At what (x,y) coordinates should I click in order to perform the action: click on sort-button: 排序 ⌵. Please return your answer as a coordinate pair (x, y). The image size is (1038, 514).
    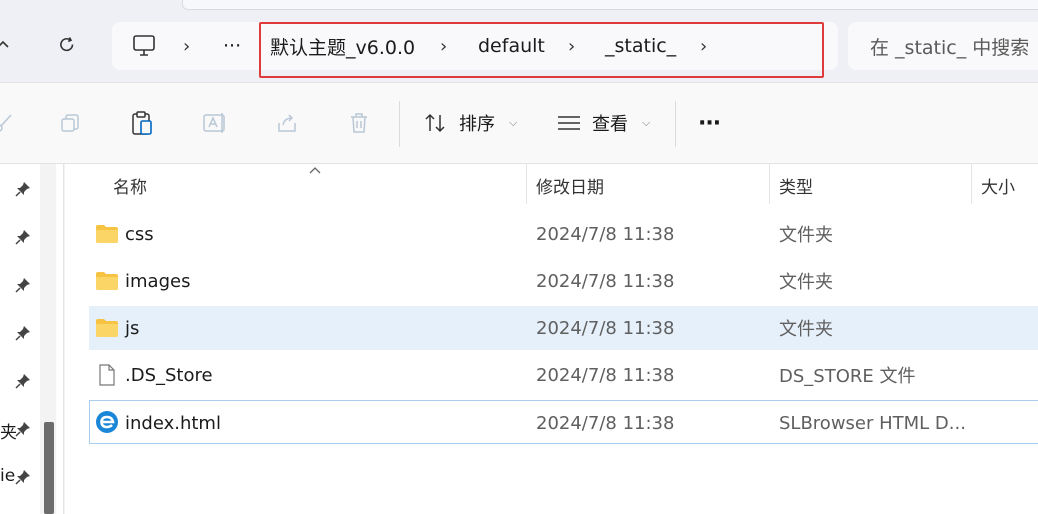
    Looking at the image, I should click on (470, 123).